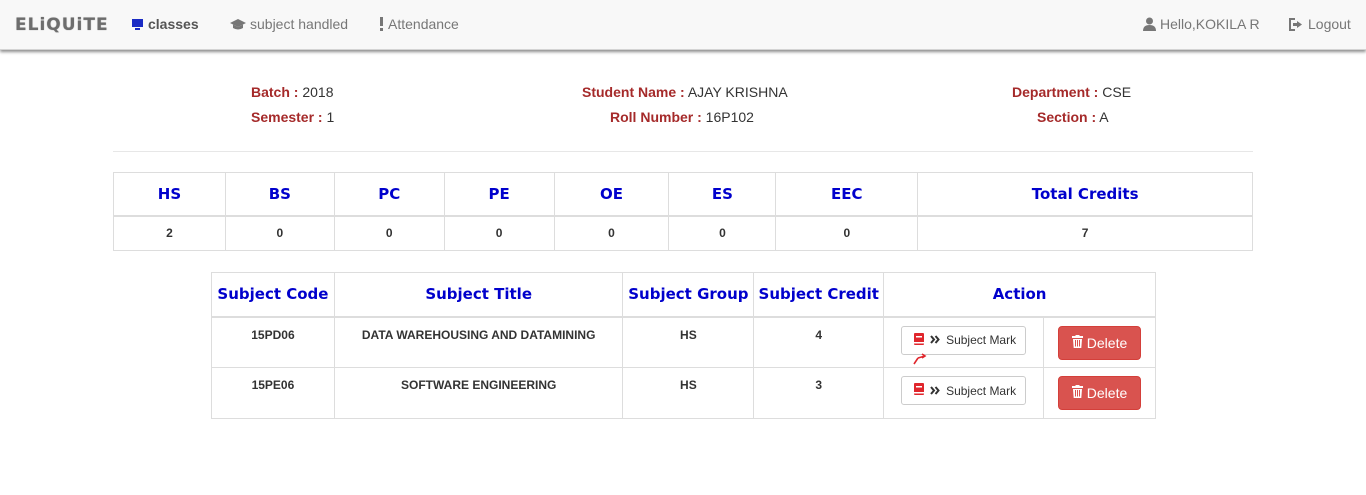 Image resolution: width=1366 pixels, height=495 pixels. What do you see at coordinates (478, 295) in the screenshot?
I see `header-subject-title: Subject Title` at bounding box center [478, 295].